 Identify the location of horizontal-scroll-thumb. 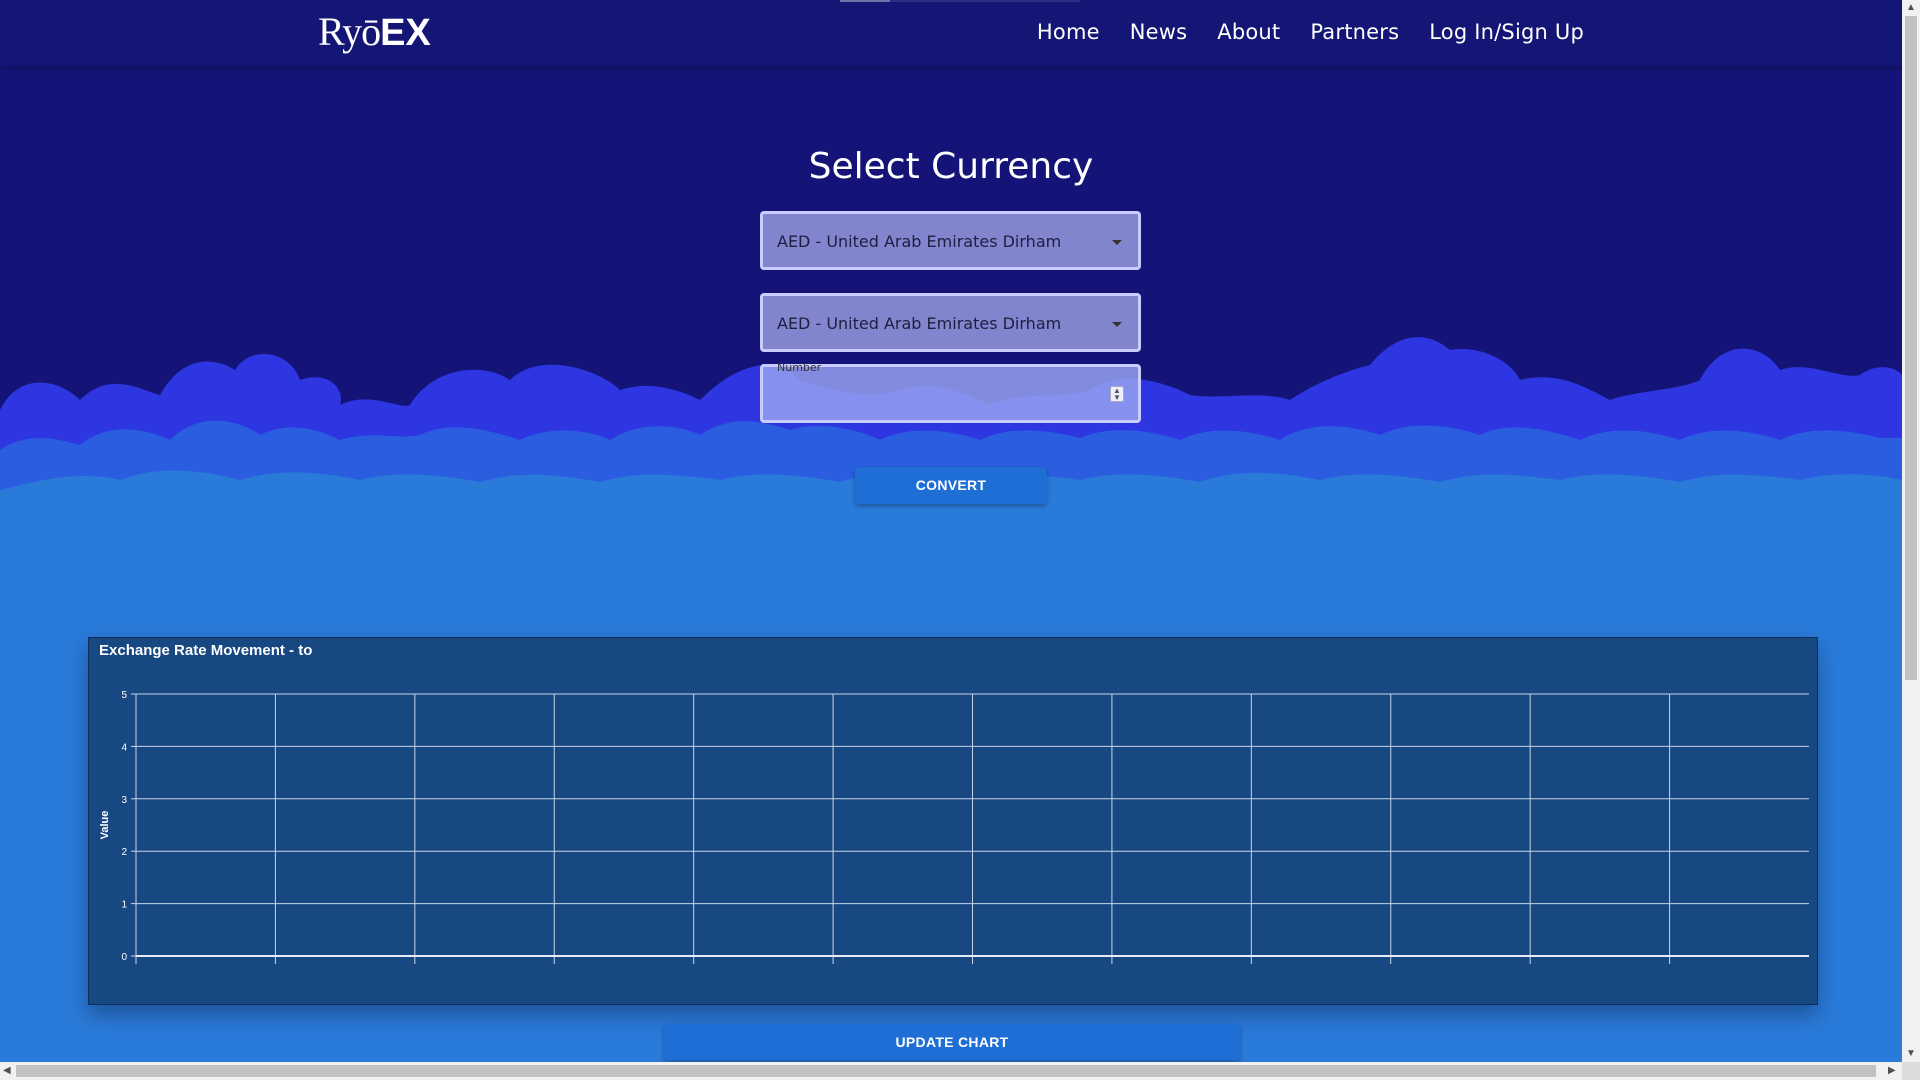
(946, 1071).